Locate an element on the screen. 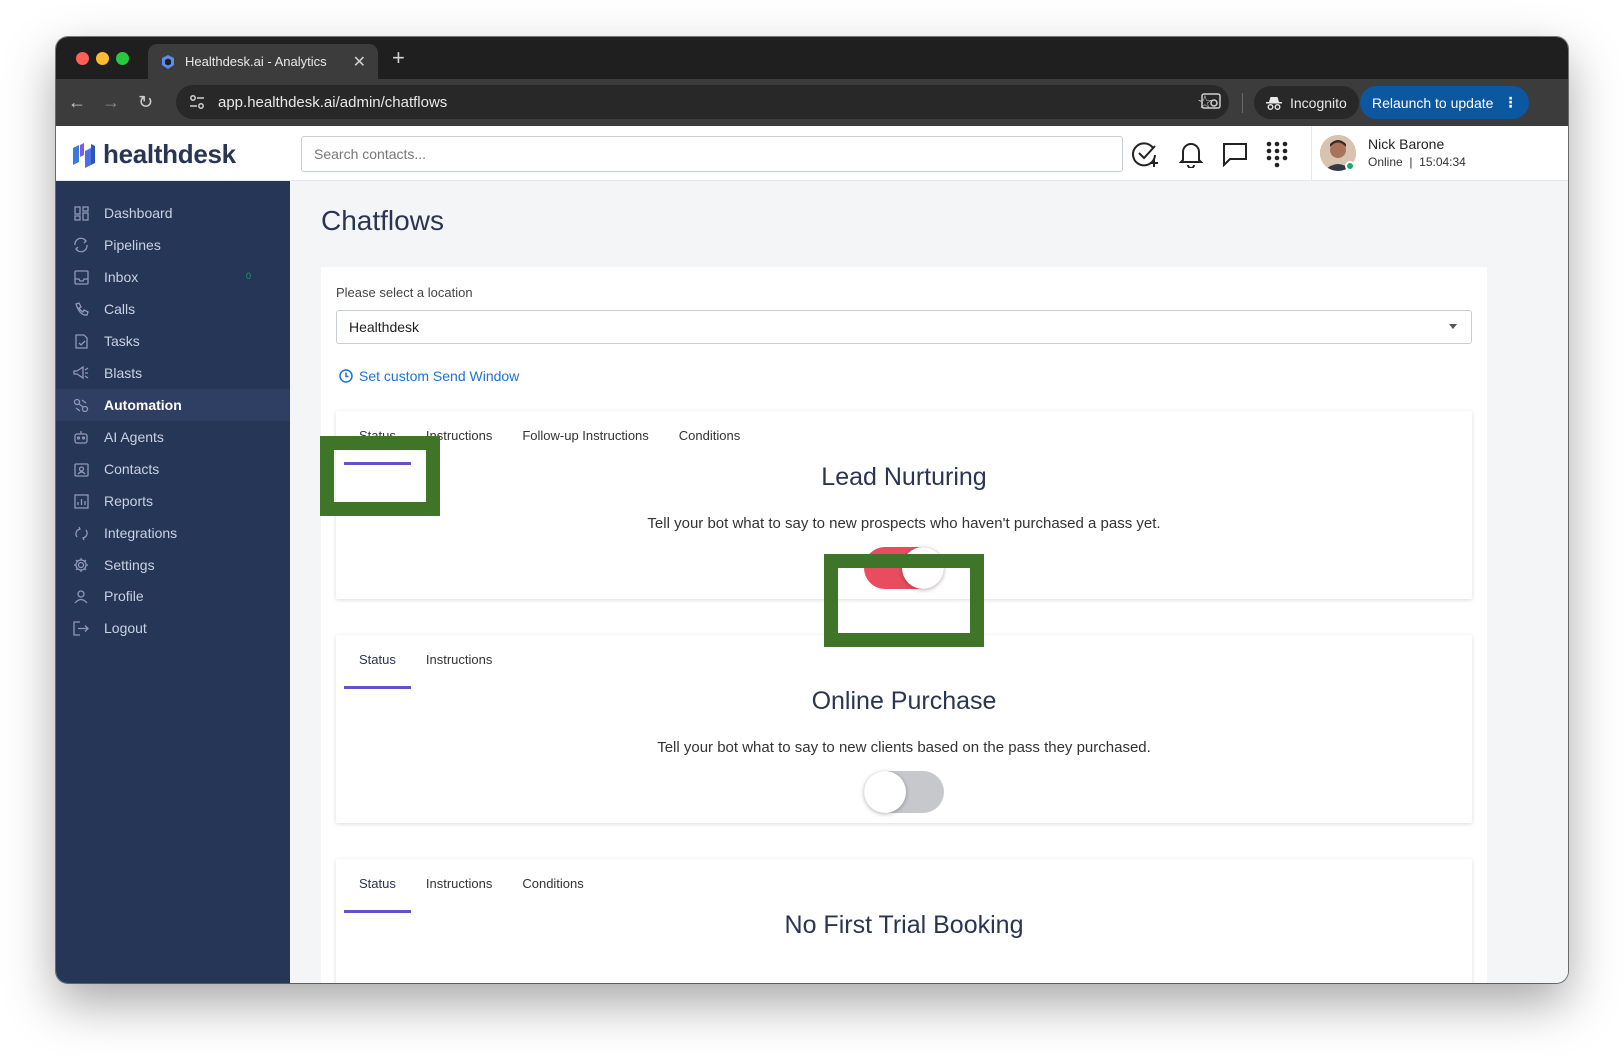 This screenshot has width=1624, height=1056. tab-follow-up-instructions: Follow-up Instructions is located at coordinates (585, 438).